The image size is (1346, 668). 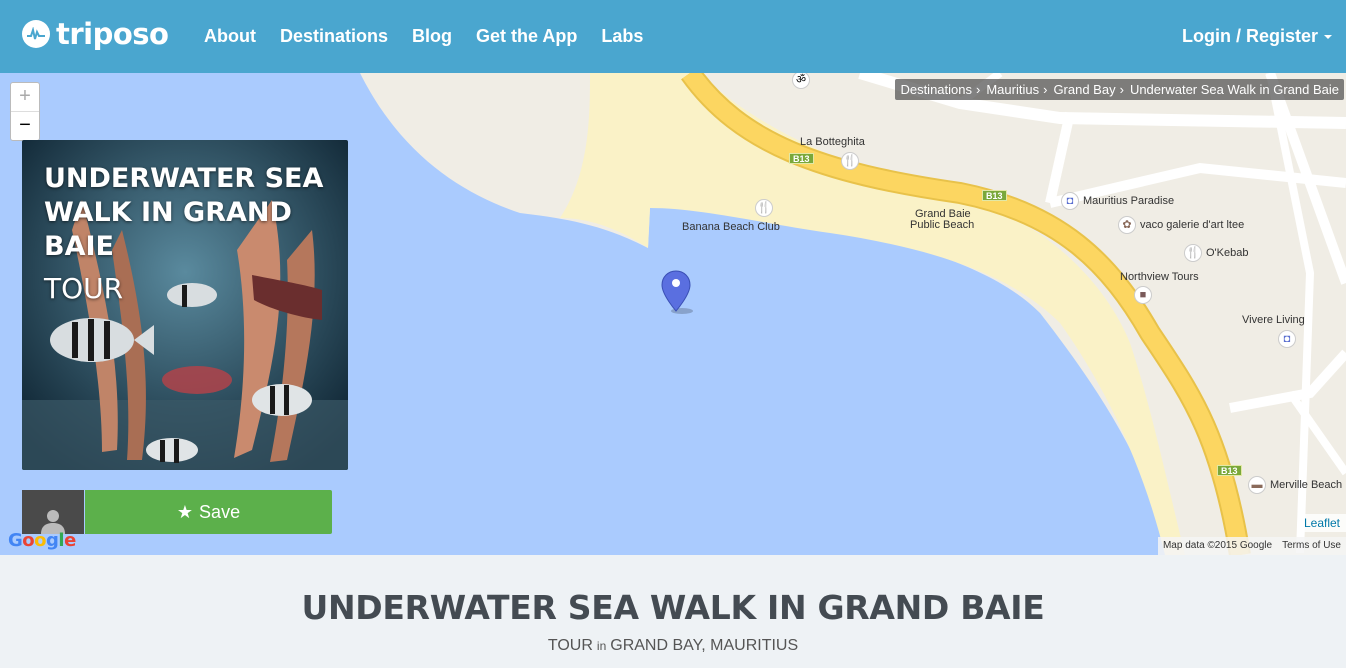 What do you see at coordinates (1012, 89) in the screenshot?
I see `breadcrumb-mauritius: Mauritius` at bounding box center [1012, 89].